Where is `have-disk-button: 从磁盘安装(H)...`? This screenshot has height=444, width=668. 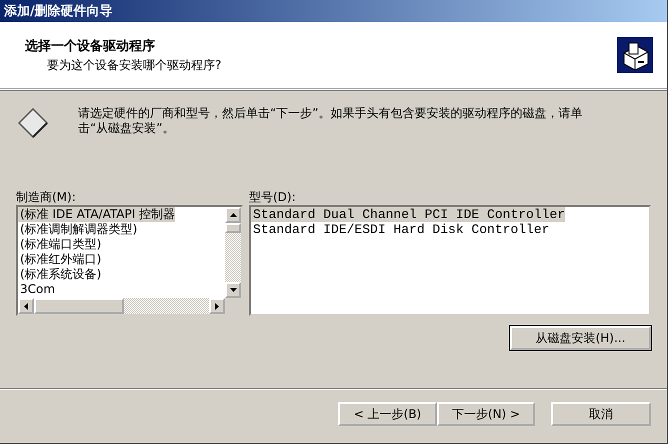 have-disk-button: 从磁盘安装(H)... is located at coordinates (580, 338).